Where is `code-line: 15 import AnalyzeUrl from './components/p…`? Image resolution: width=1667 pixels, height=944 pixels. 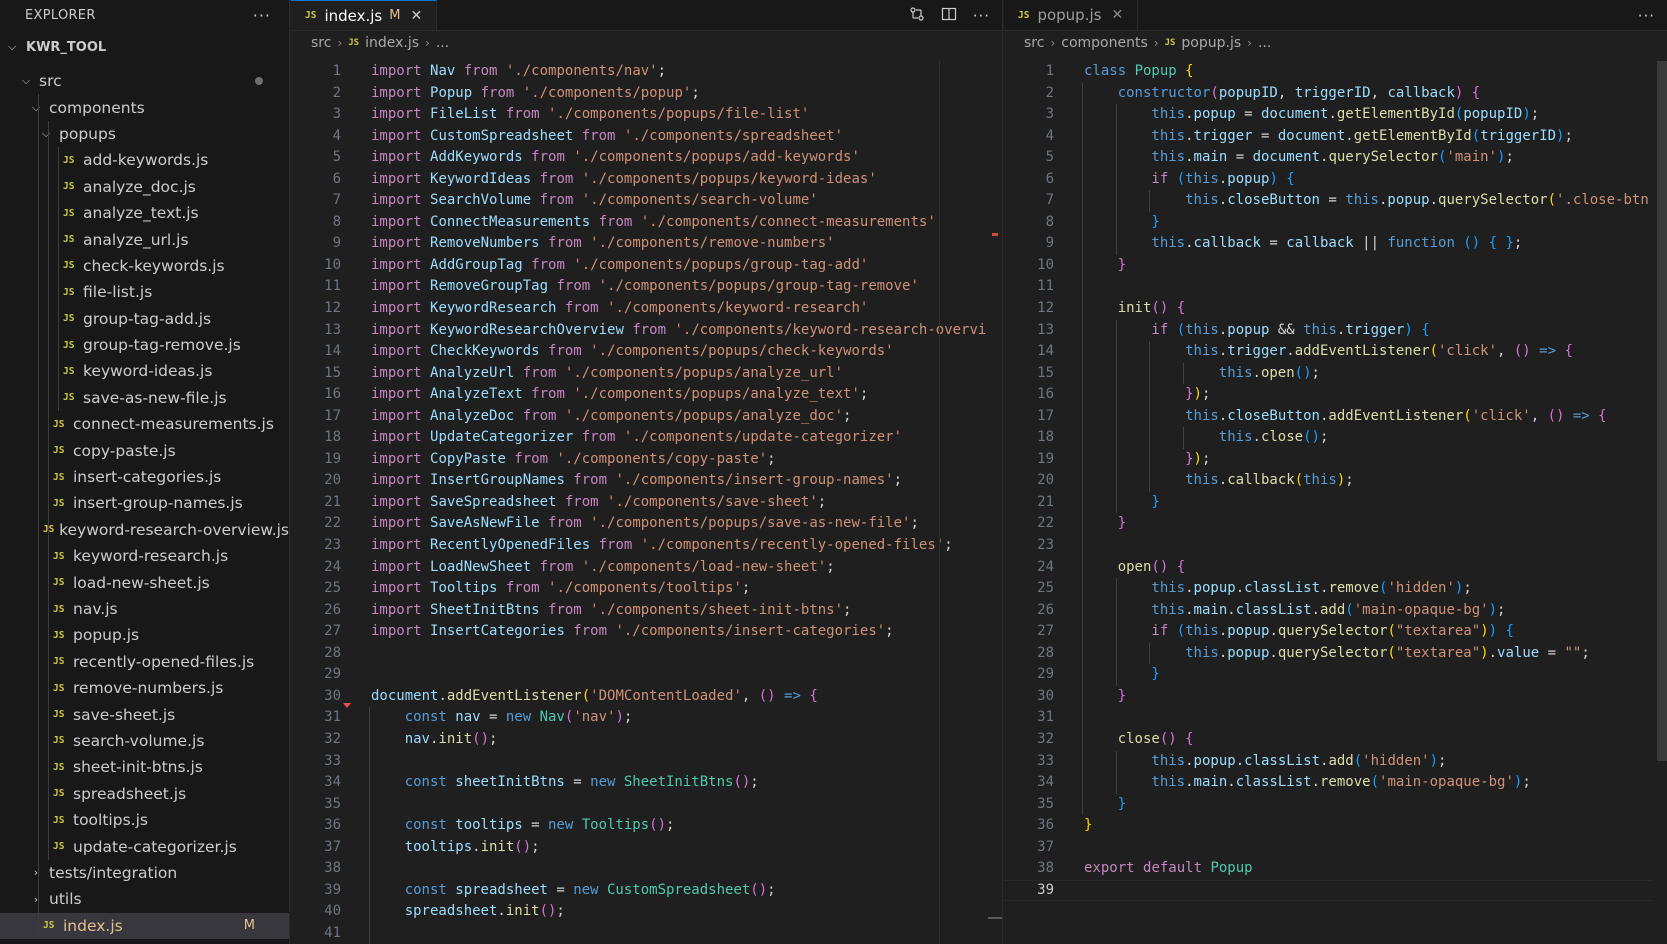 code-line: 15 import AnalyzeUrl from './components/p… is located at coordinates (646, 374).